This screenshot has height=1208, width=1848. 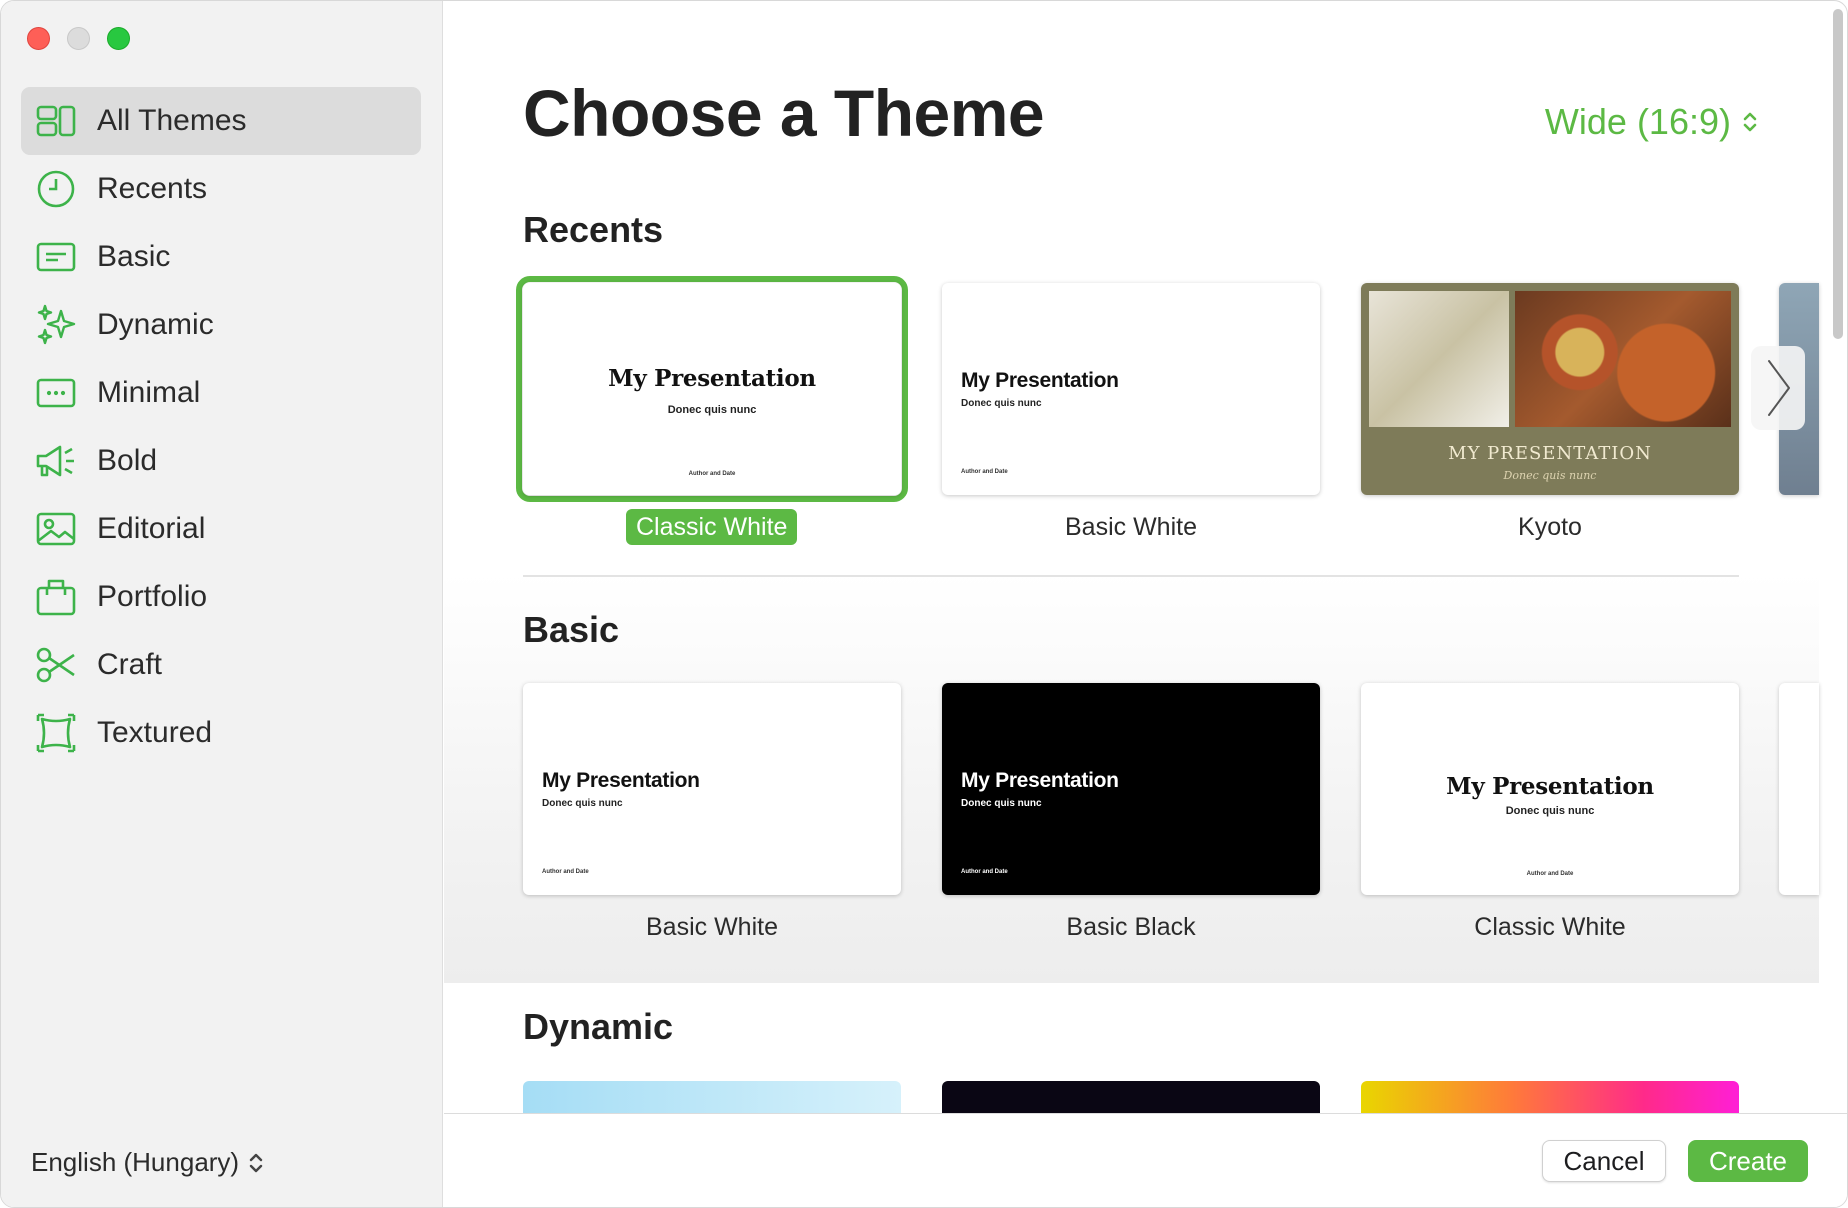 What do you see at coordinates (1131, 576) in the screenshot?
I see `section-divider` at bounding box center [1131, 576].